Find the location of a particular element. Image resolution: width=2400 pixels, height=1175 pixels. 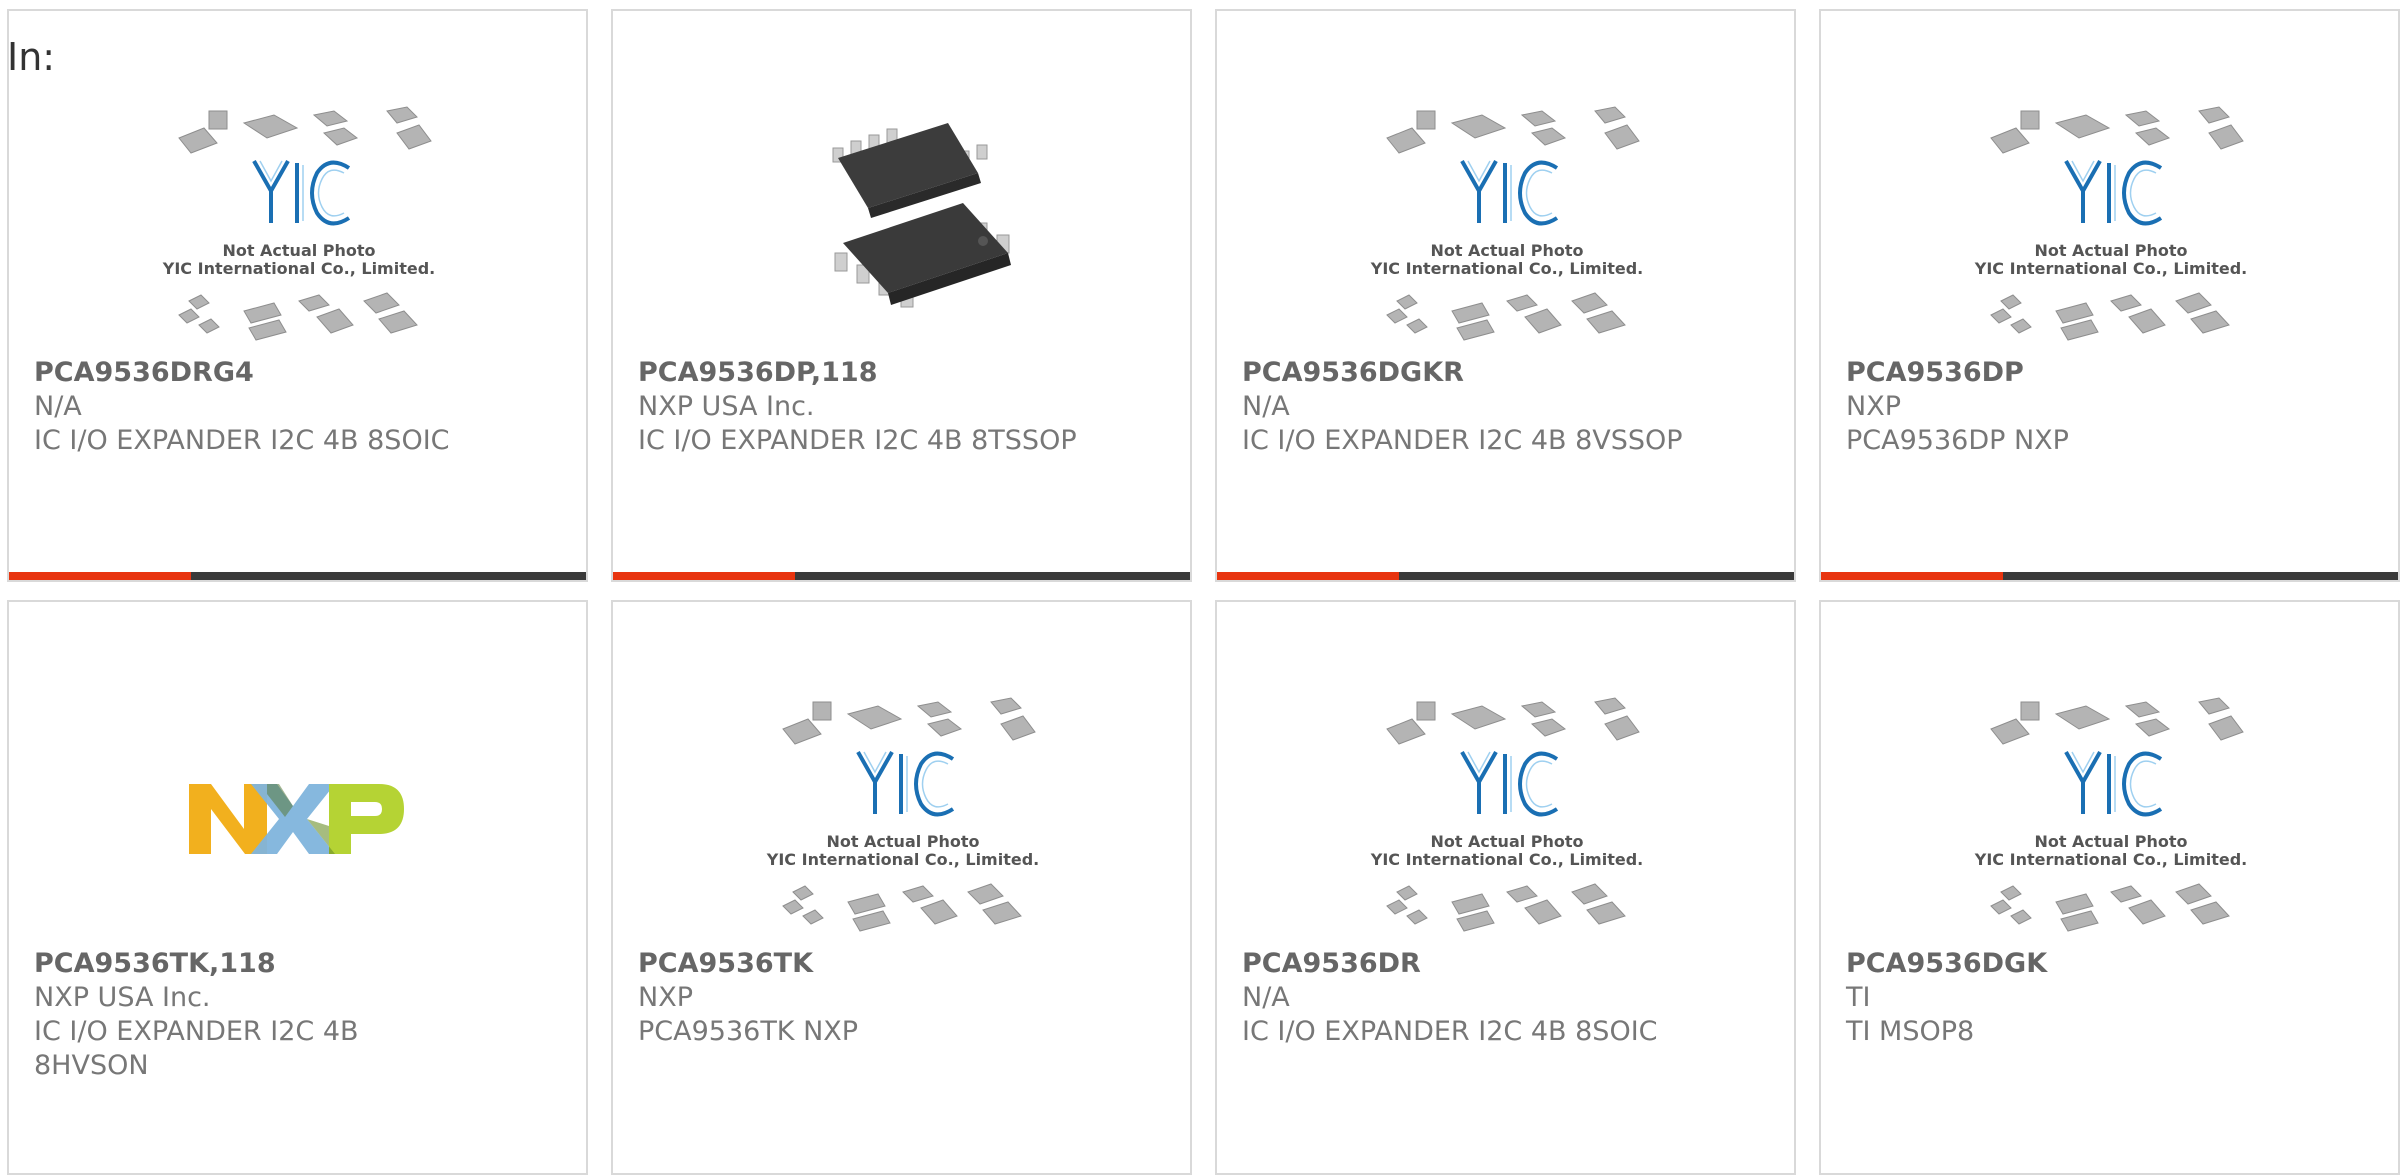

part-number-link: PCA9536DP,118 is located at coordinates (901, 373).